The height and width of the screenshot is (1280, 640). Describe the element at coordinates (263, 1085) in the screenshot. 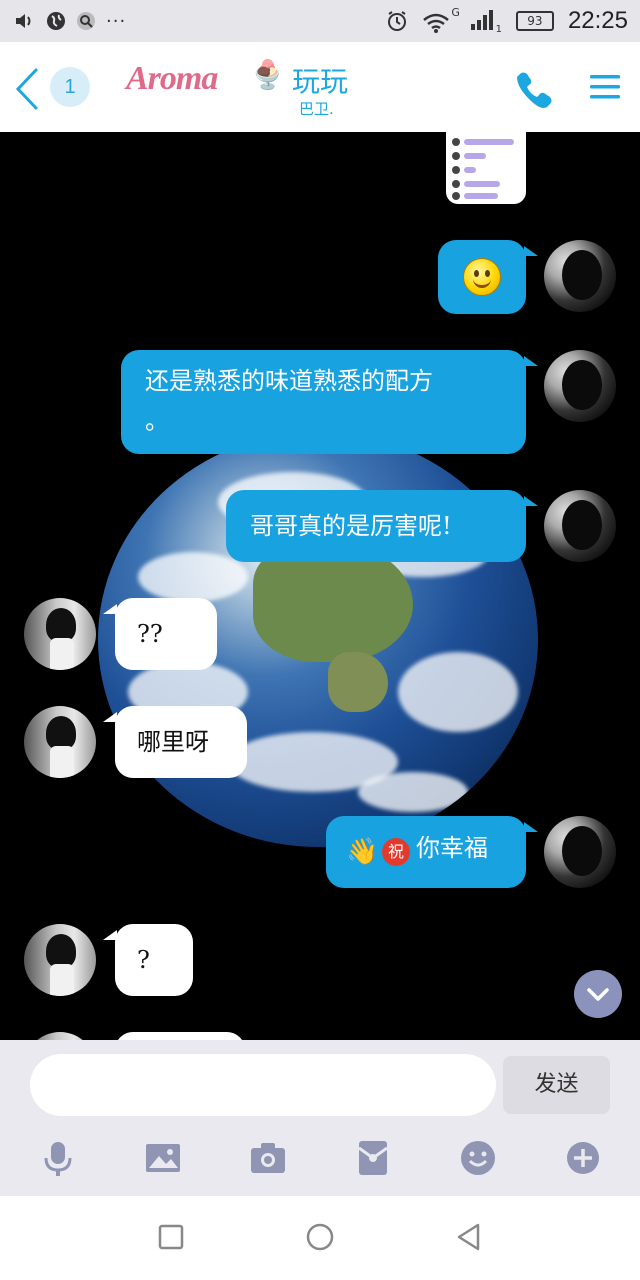

I see `message-input` at that location.